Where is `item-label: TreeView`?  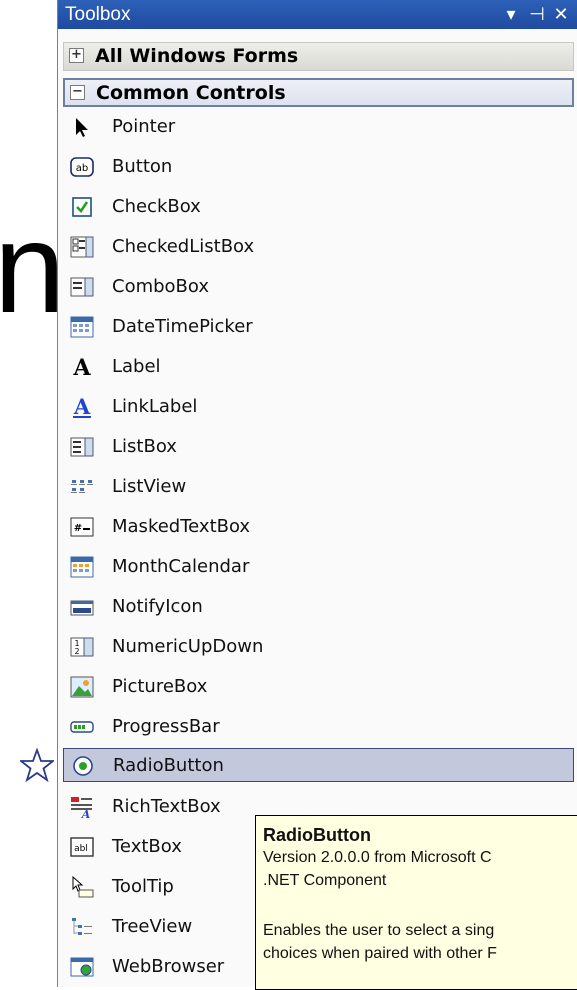 item-label: TreeView is located at coordinates (152, 926).